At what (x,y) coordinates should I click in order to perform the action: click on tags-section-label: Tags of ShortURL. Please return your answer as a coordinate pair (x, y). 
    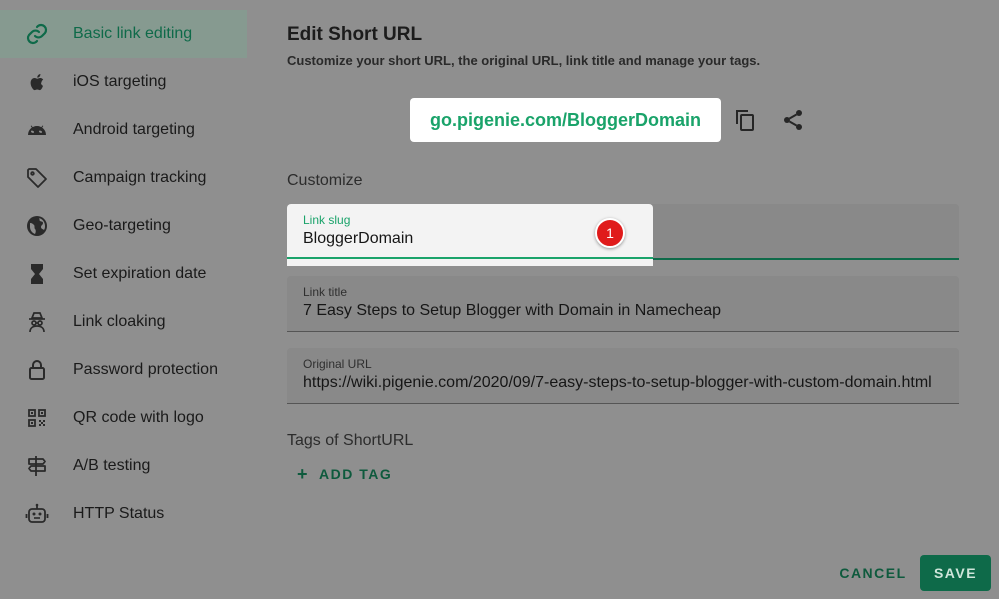
    Looking at the image, I should click on (350, 440).